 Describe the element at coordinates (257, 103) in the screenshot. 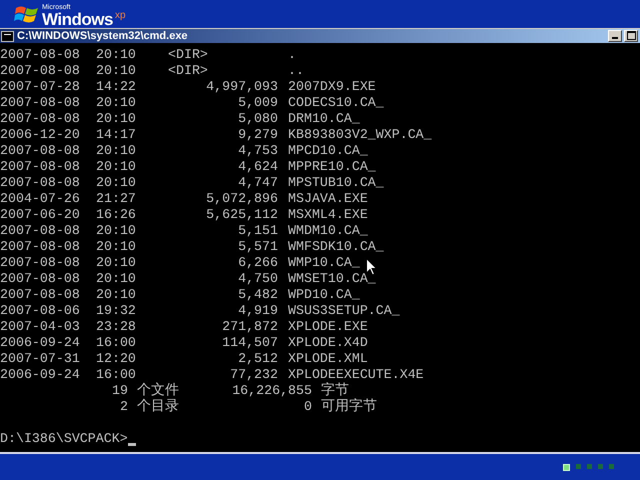

I see `file-size-text: 5,009` at that location.